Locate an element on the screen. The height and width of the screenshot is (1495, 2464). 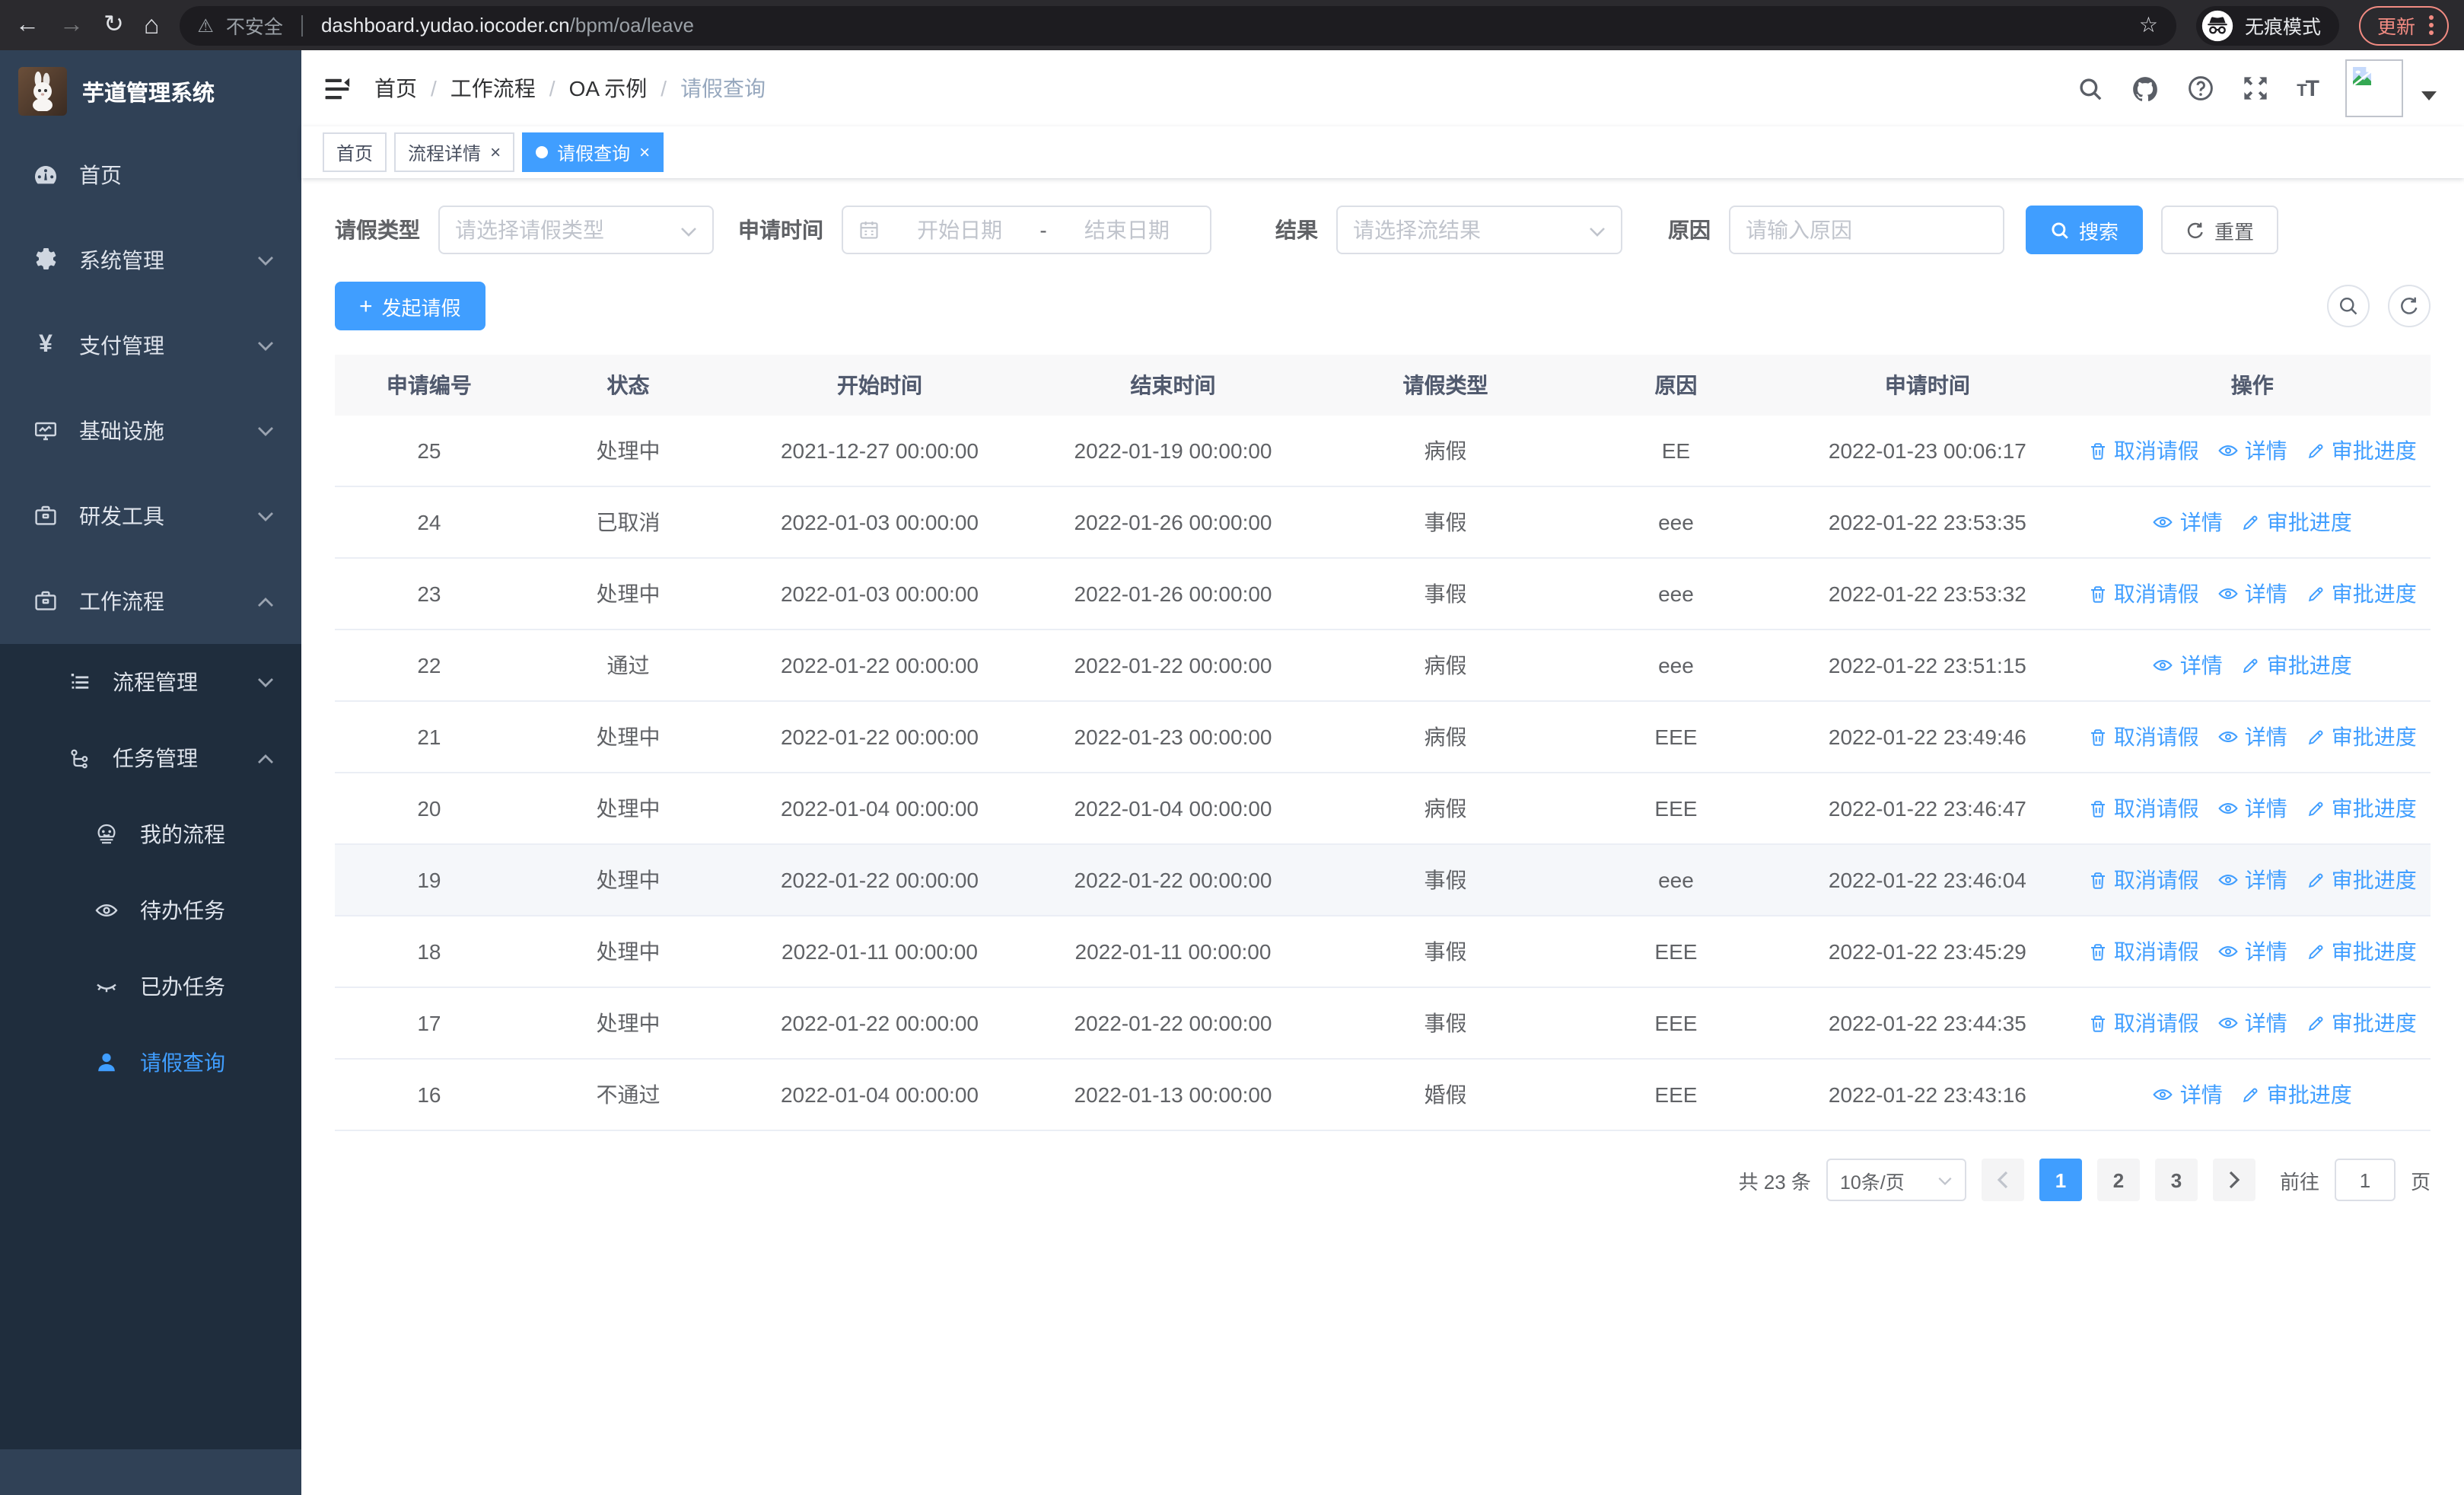
sidebar-item-label: 待办任务 is located at coordinates (182, 910).